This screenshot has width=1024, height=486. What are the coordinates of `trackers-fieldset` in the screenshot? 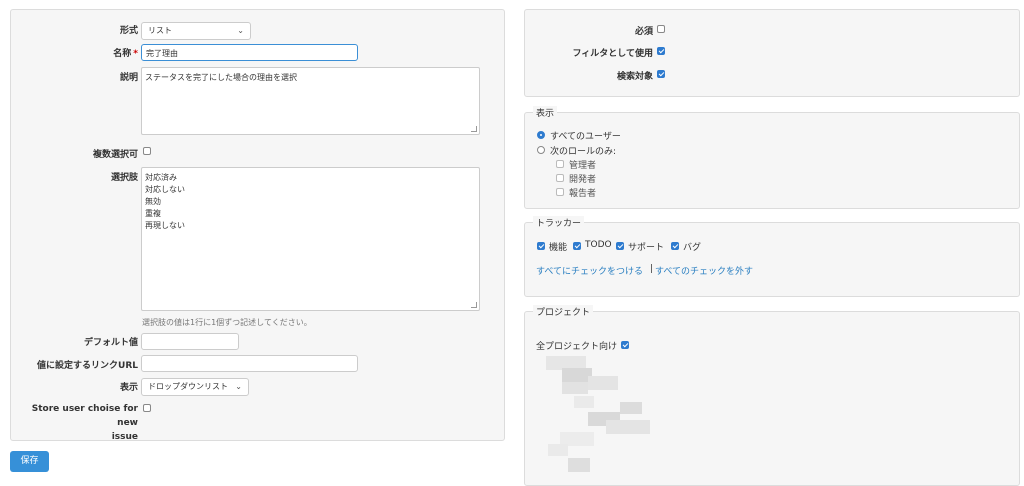 It's located at (772, 259).